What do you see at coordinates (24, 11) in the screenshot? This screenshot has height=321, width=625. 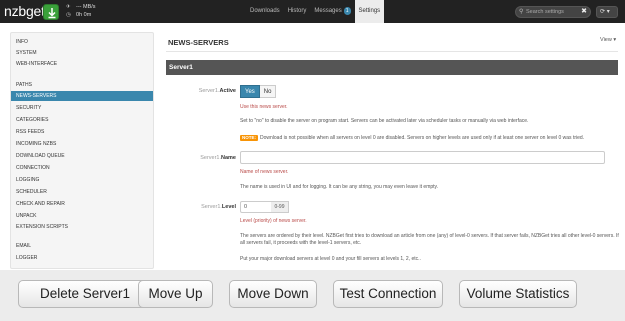 I see `app-logo: nzbget` at bounding box center [24, 11].